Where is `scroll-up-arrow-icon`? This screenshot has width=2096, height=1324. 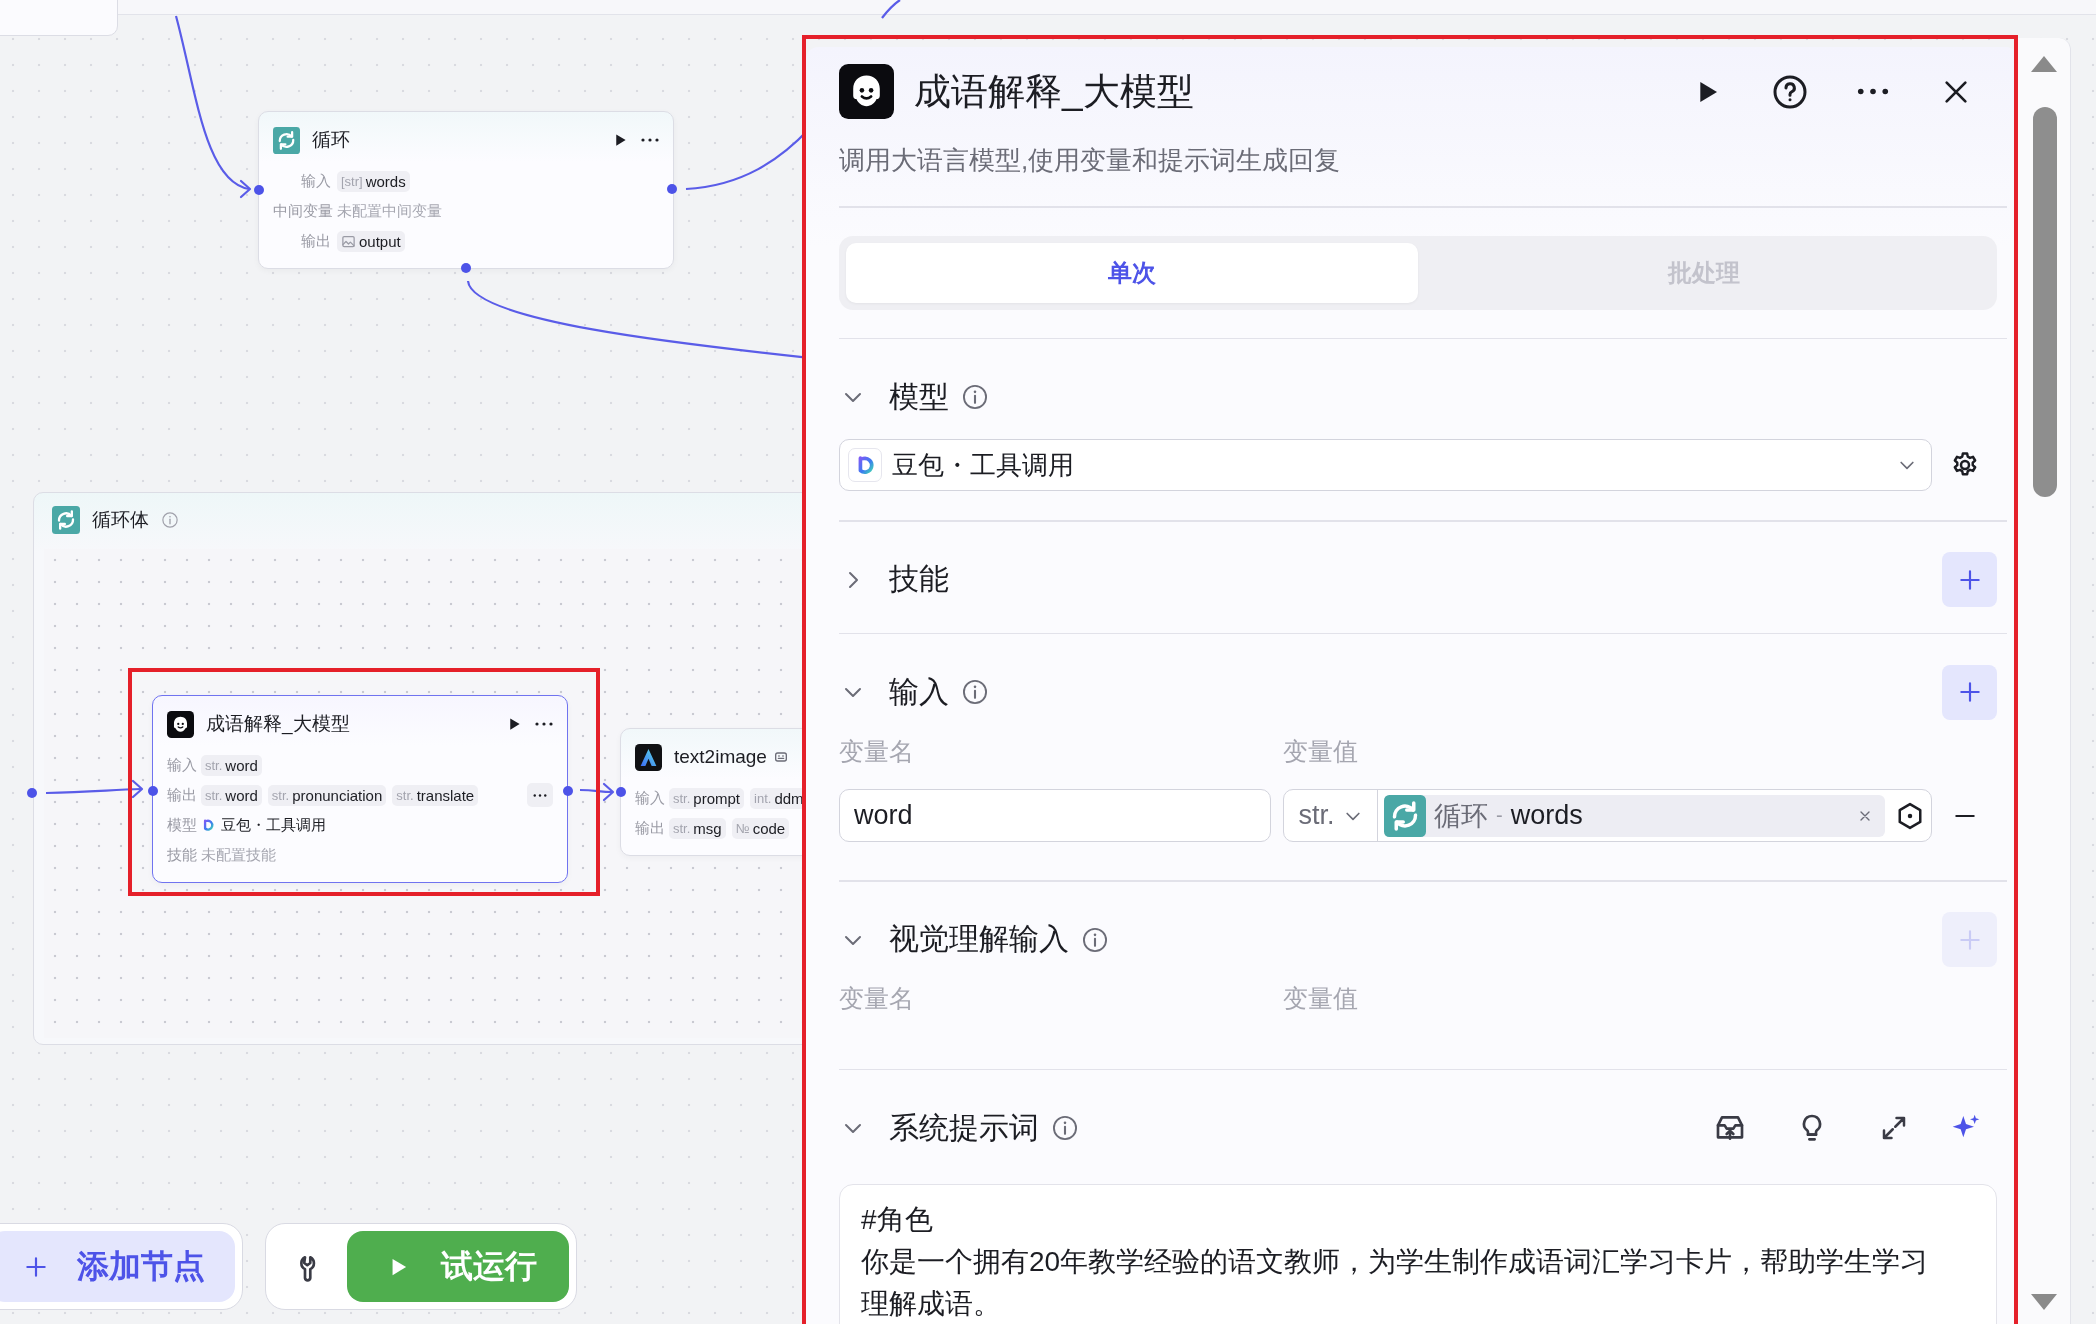 scroll-up-arrow-icon is located at coordinates (2044, 64).